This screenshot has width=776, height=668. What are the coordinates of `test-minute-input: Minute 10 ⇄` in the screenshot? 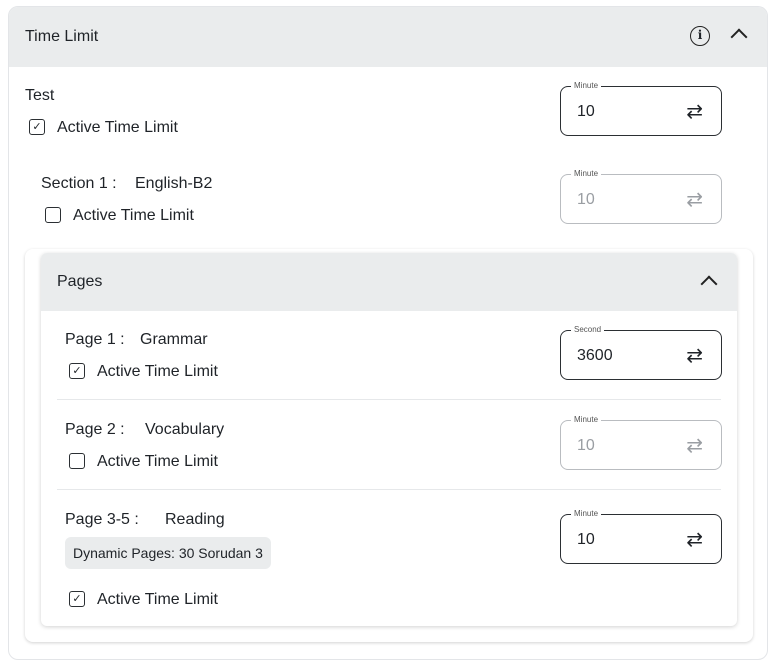 It's located at (641, 108).